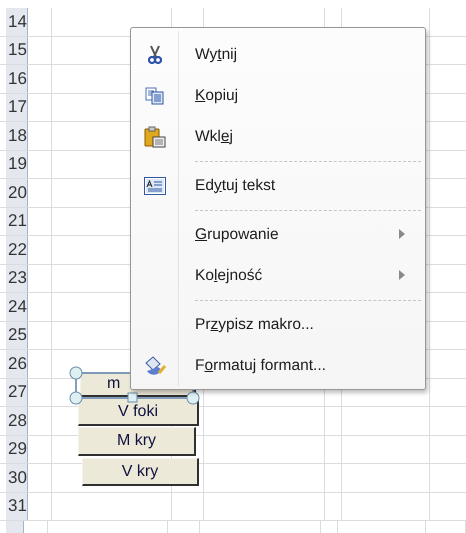  Describe the element at coordinates (228, 275) in the screenshot. I see `menu-item: Kolejność` at that location.